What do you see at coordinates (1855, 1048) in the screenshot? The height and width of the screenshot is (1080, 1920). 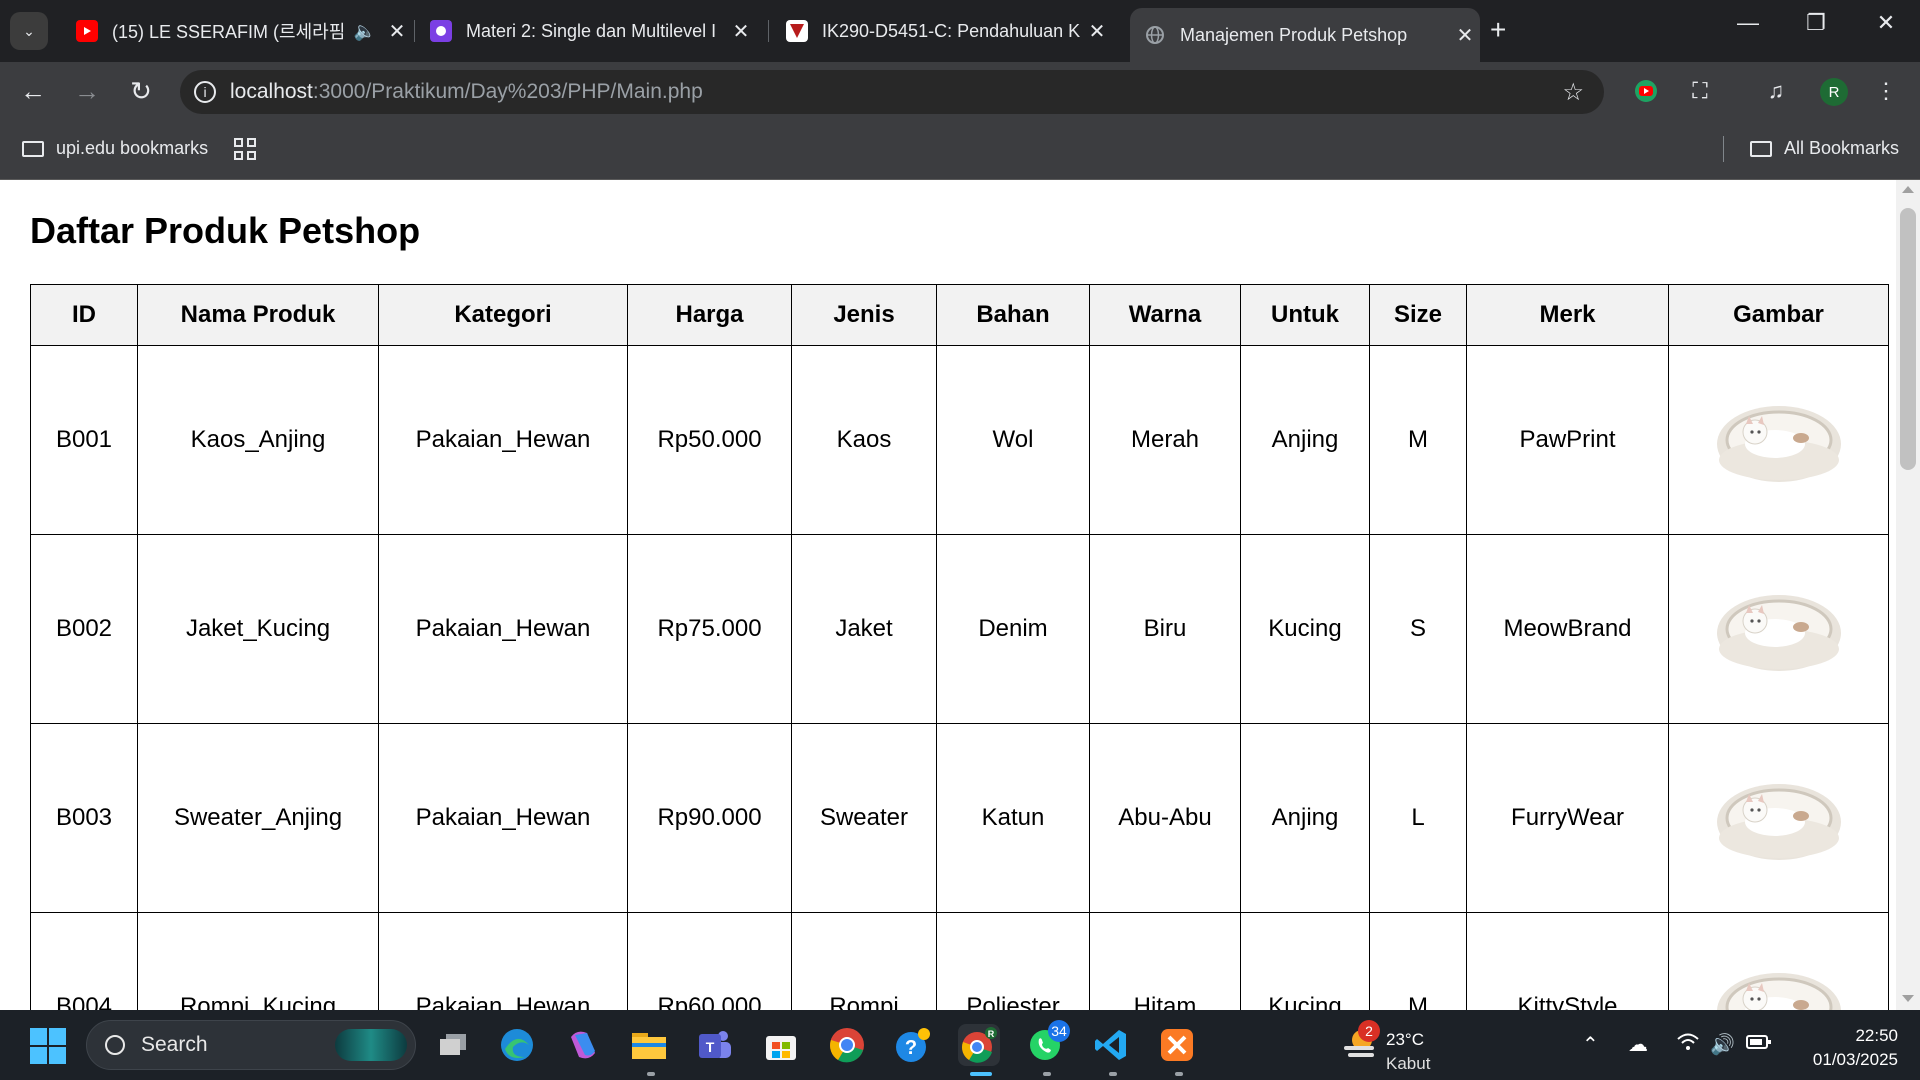 I see `system-clock: 22:50 01/03/2025` at bounding box center [1855, 1048].